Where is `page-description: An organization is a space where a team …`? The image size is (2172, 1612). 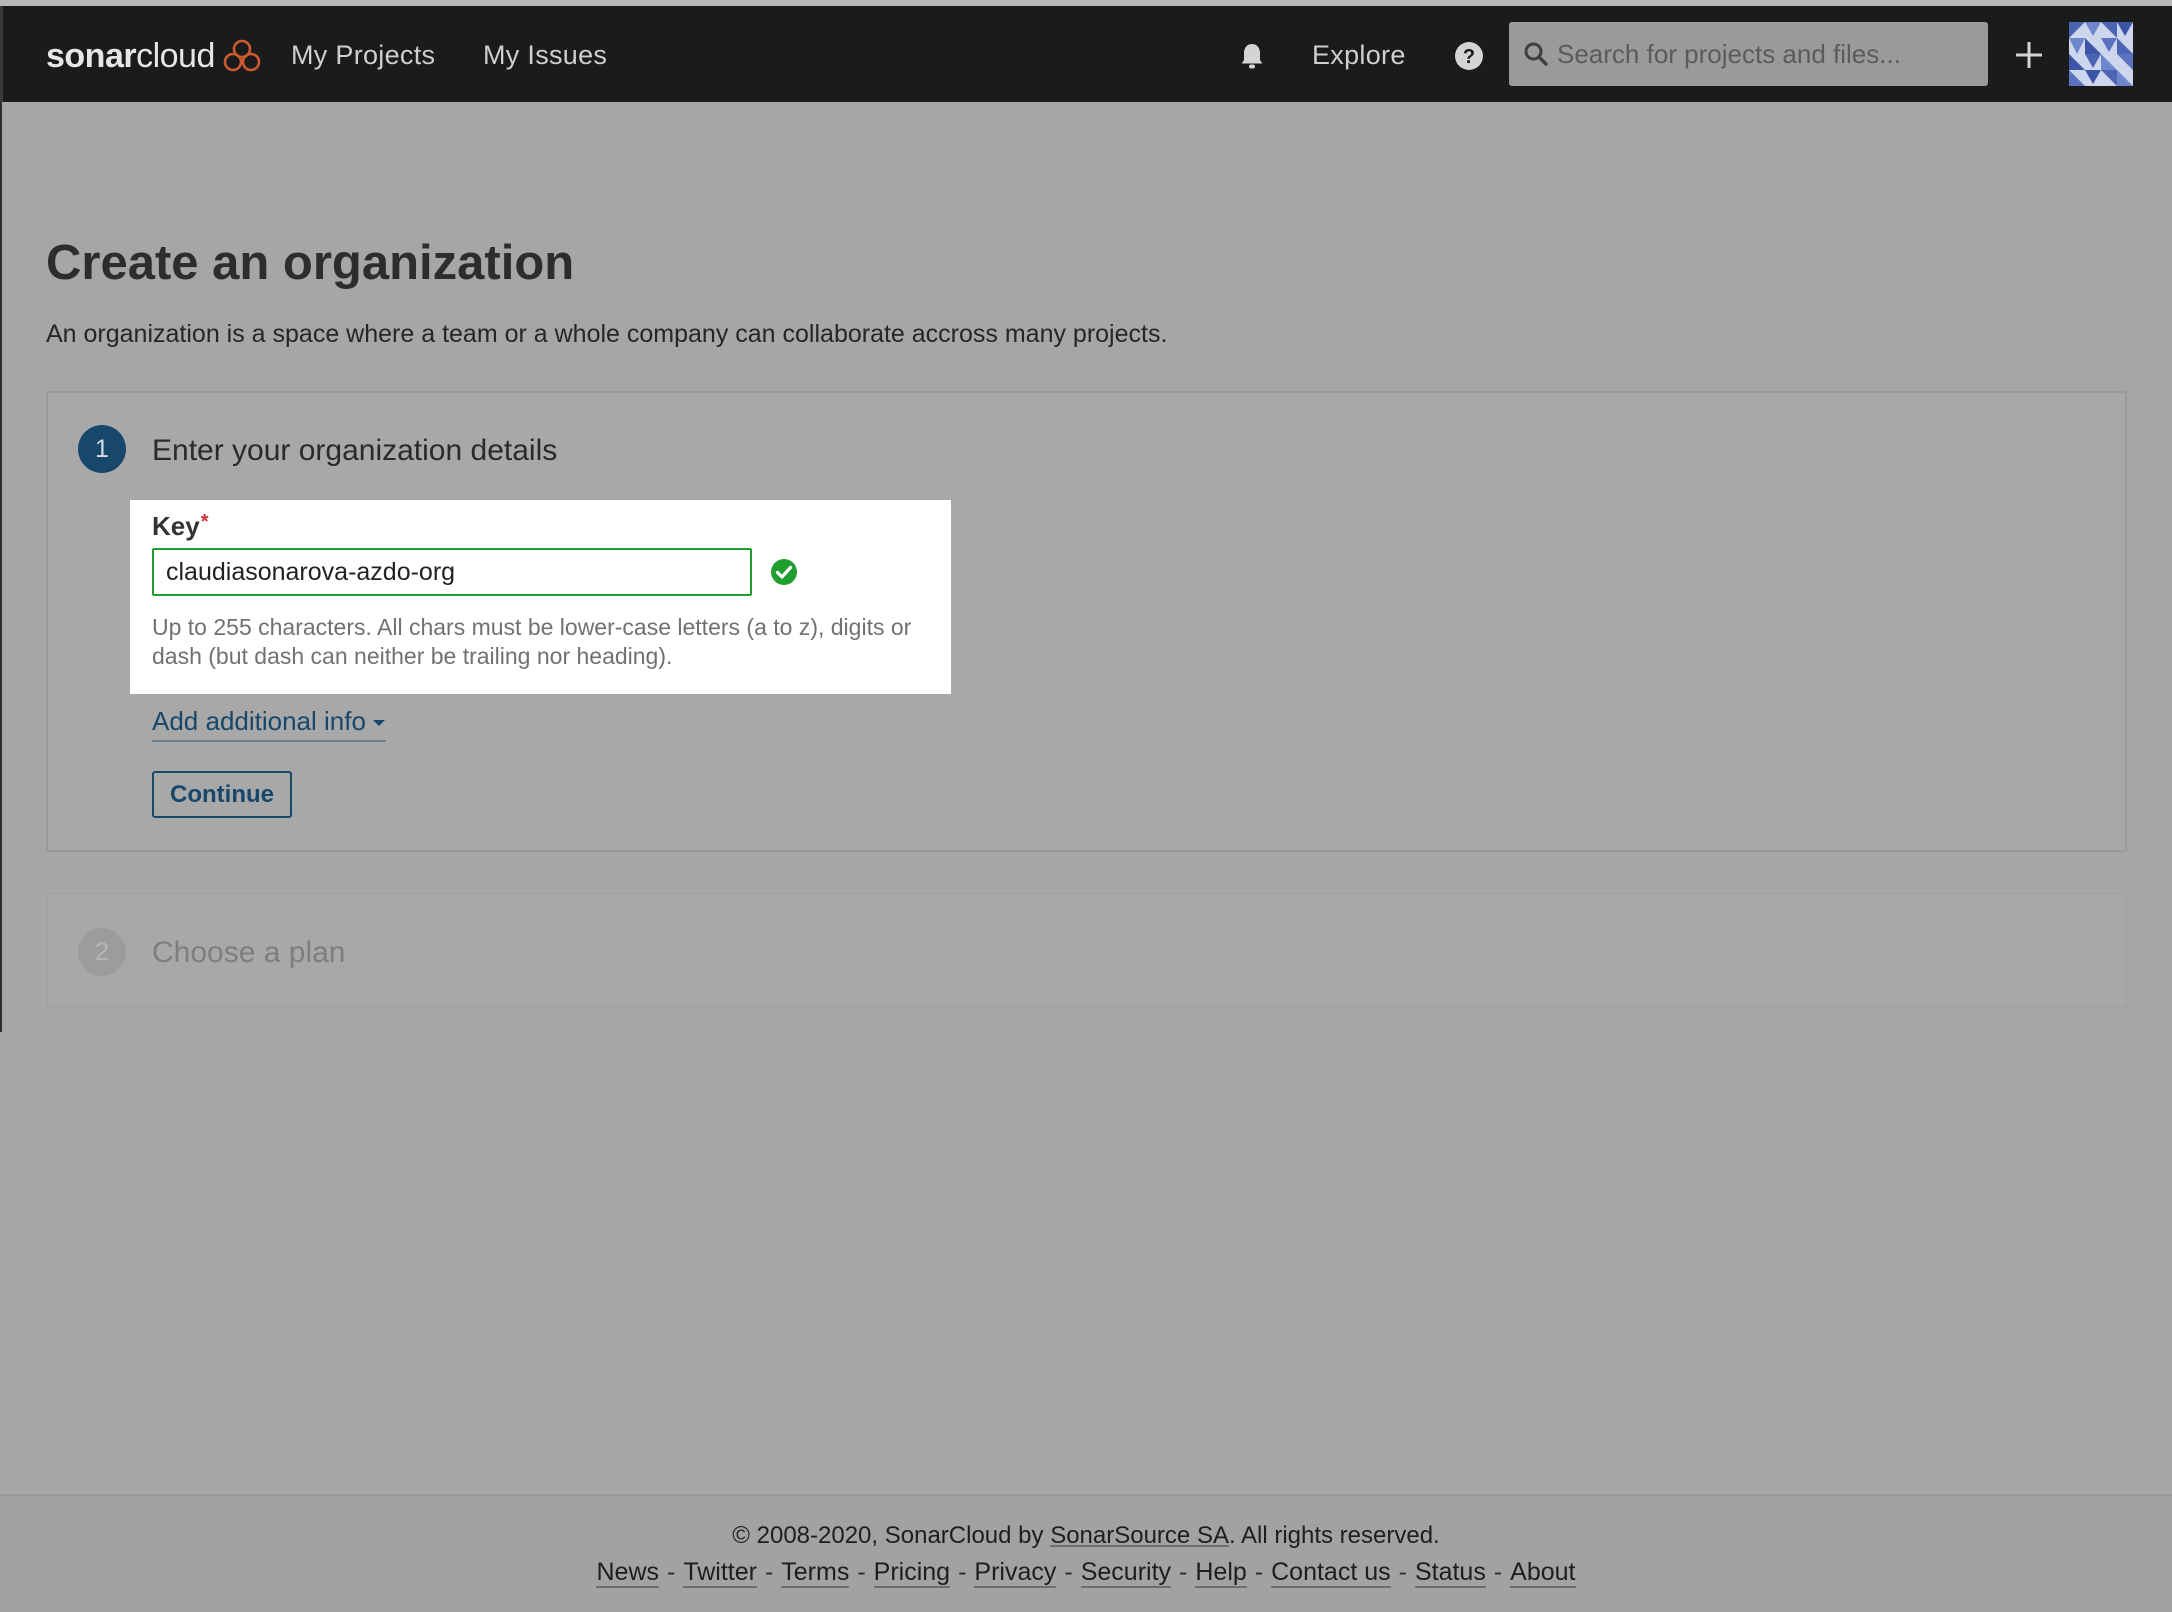 page-description: An organization is a space where a team … is located at coordinates (607, 334).